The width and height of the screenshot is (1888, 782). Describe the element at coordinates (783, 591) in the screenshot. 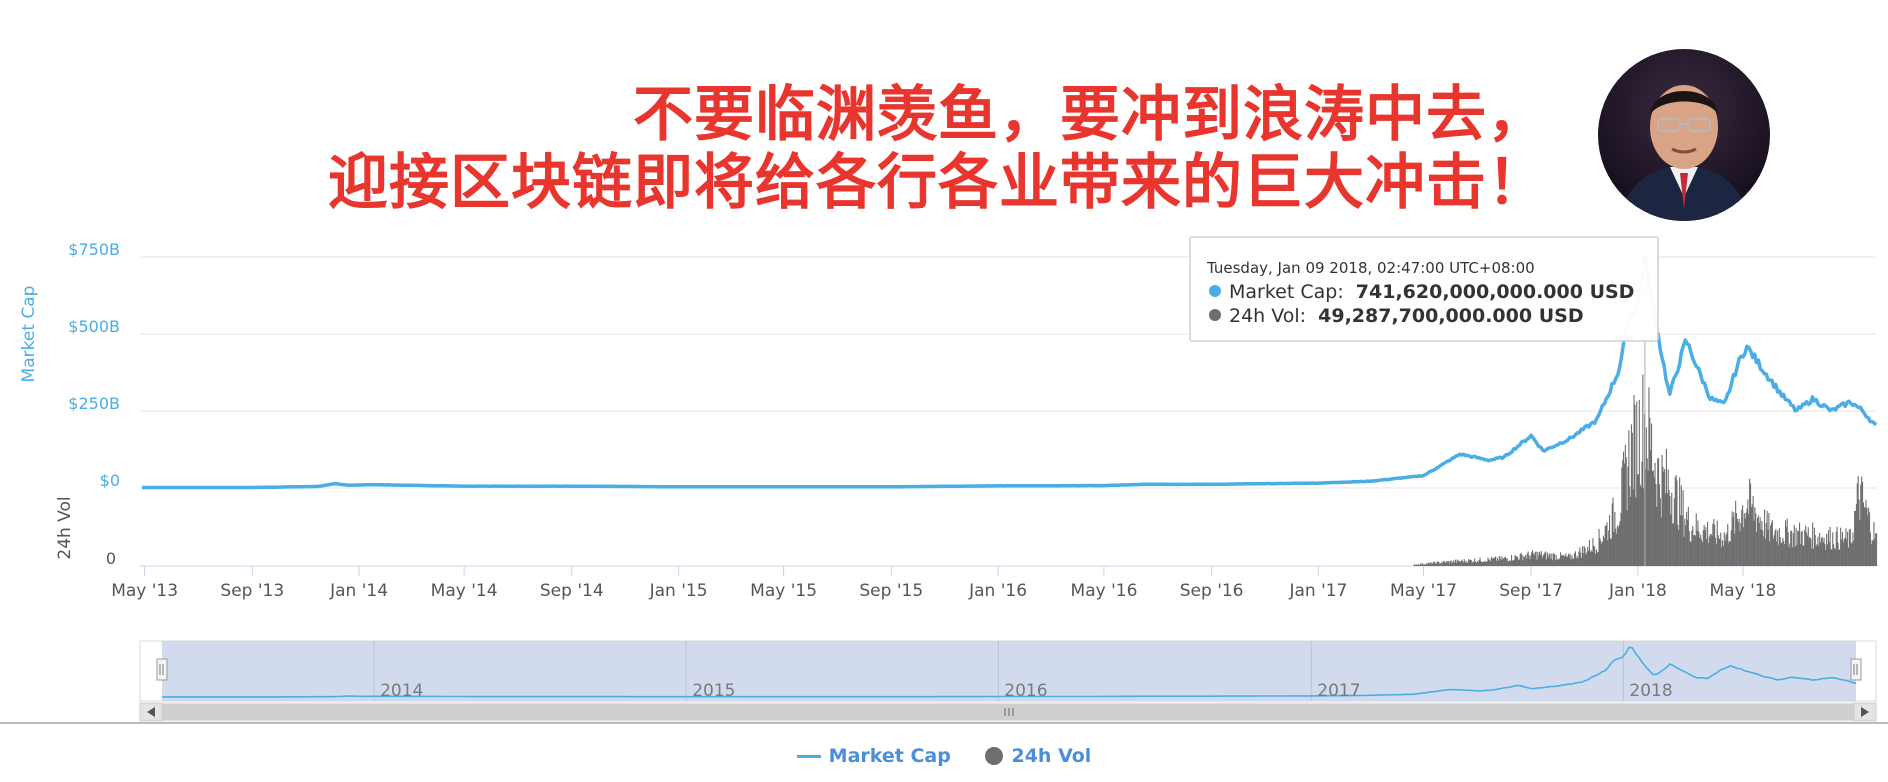

I see `x-tick-label: May '15` at that location.